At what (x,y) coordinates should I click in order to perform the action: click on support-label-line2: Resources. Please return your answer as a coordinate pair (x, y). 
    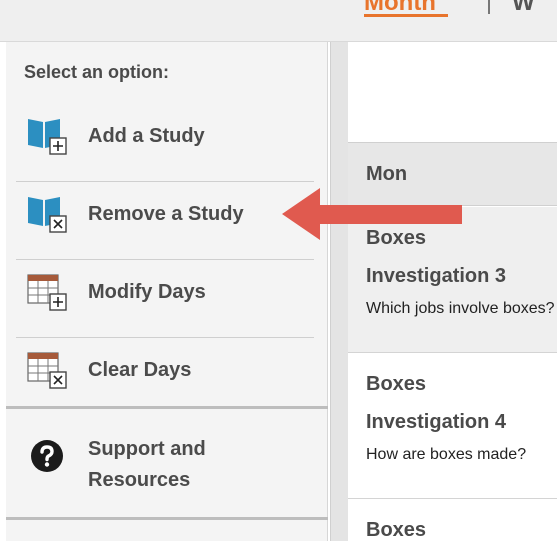
    Looking at the image, I should click on (139, 480).